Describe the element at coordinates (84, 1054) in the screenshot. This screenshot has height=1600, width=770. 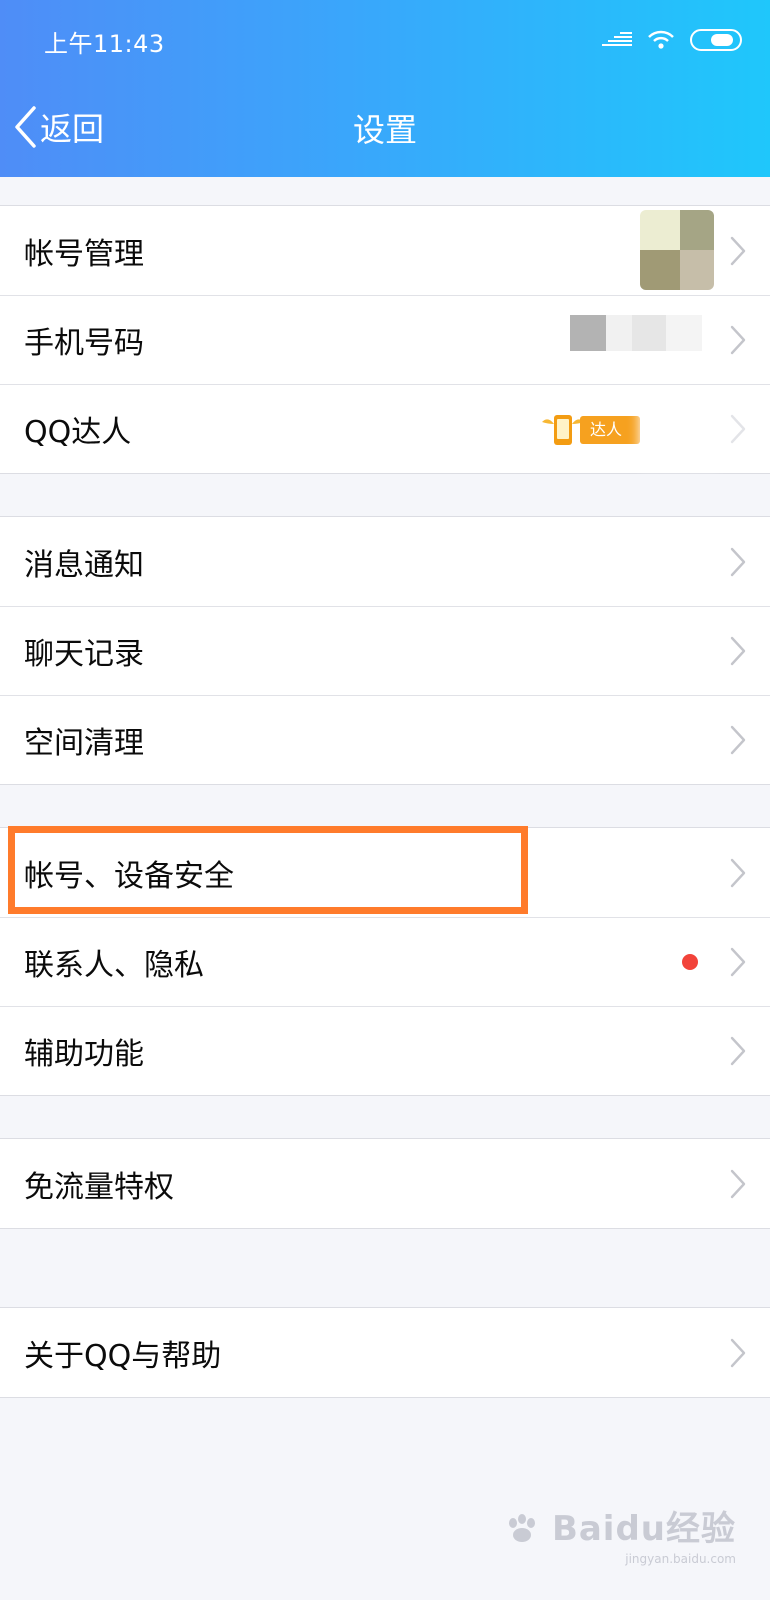
I see `settings-item-label: 辅助功能` at that location.